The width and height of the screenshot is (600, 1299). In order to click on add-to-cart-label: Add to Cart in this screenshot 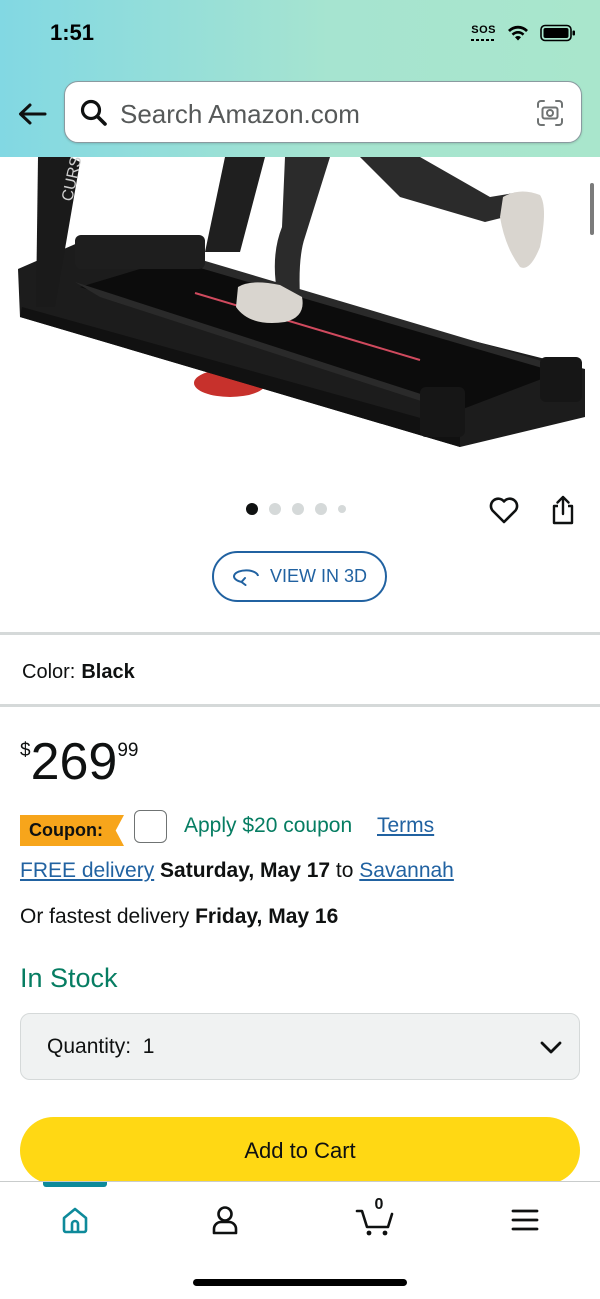, I will do `click(300, 1150)`.